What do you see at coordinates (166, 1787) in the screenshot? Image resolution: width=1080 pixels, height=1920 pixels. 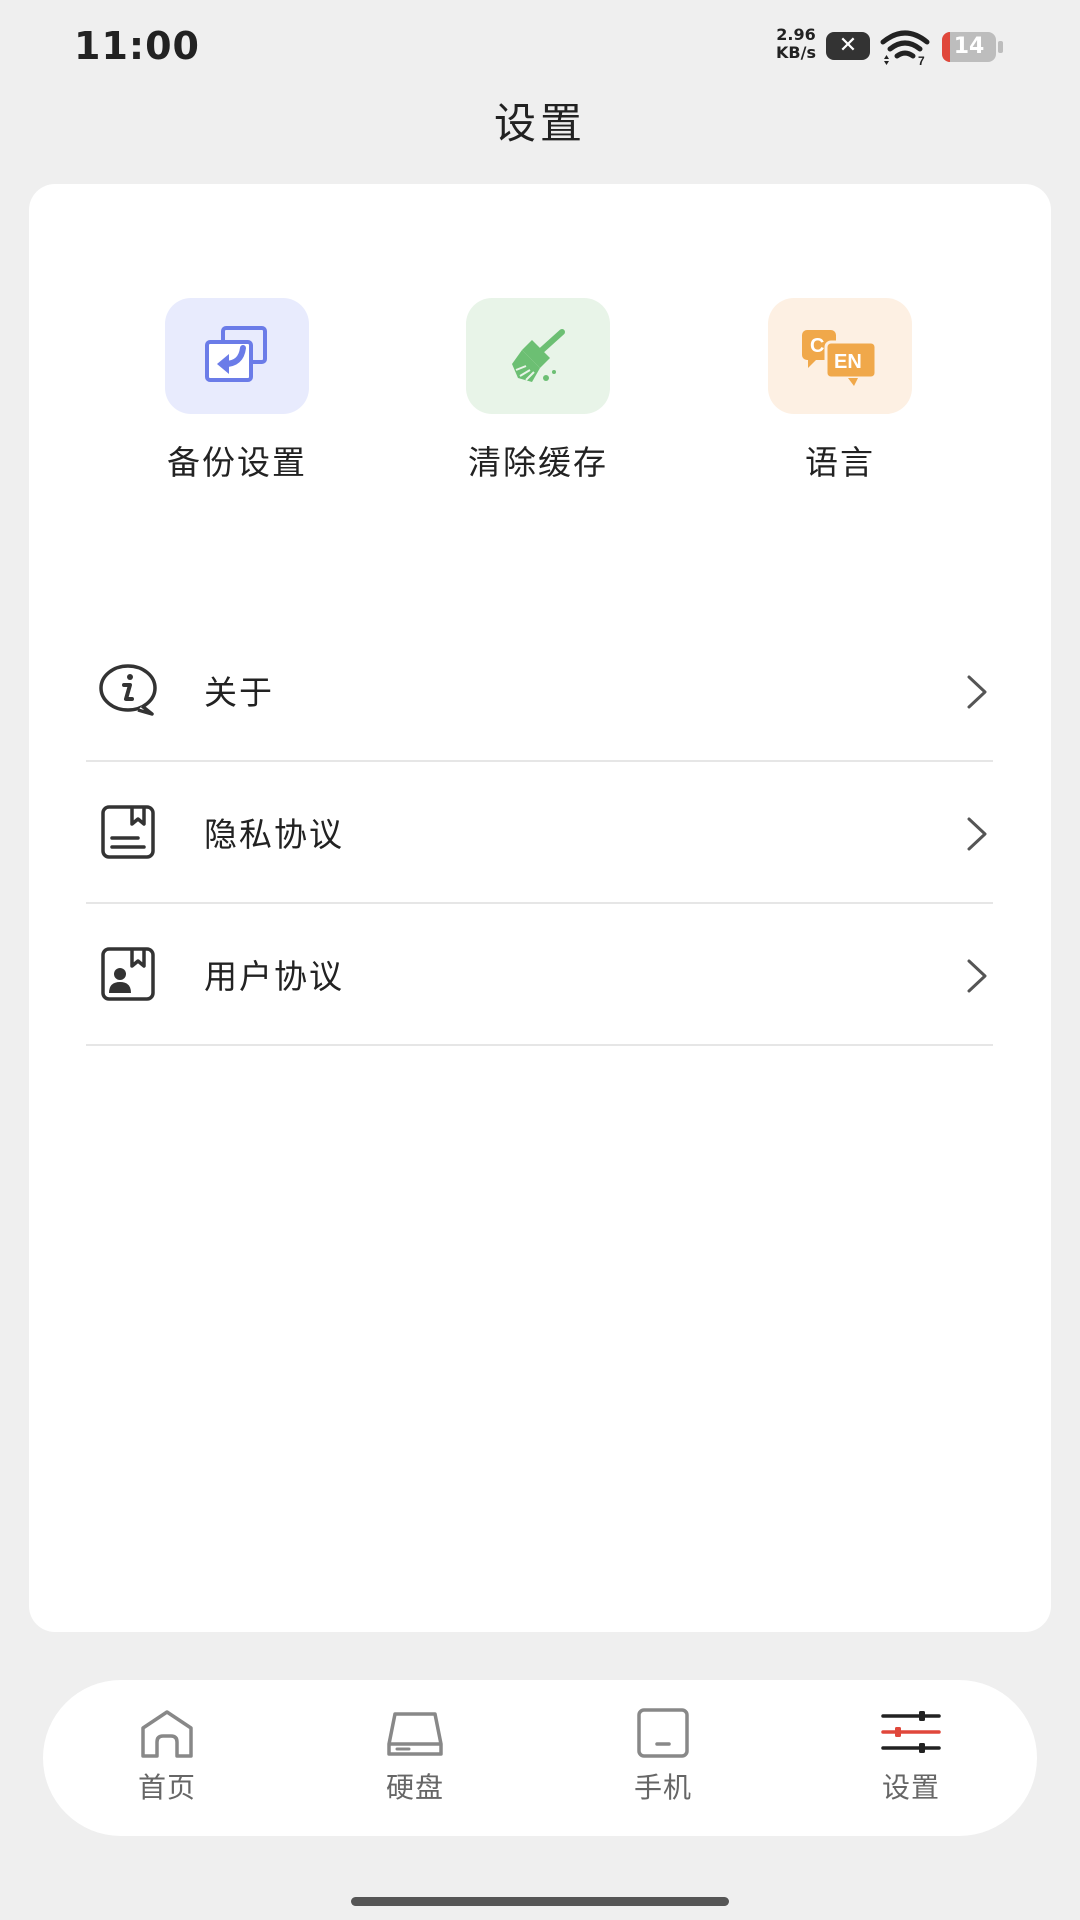 I see `nav-label: 首页` at bounding box center [166, 1787].